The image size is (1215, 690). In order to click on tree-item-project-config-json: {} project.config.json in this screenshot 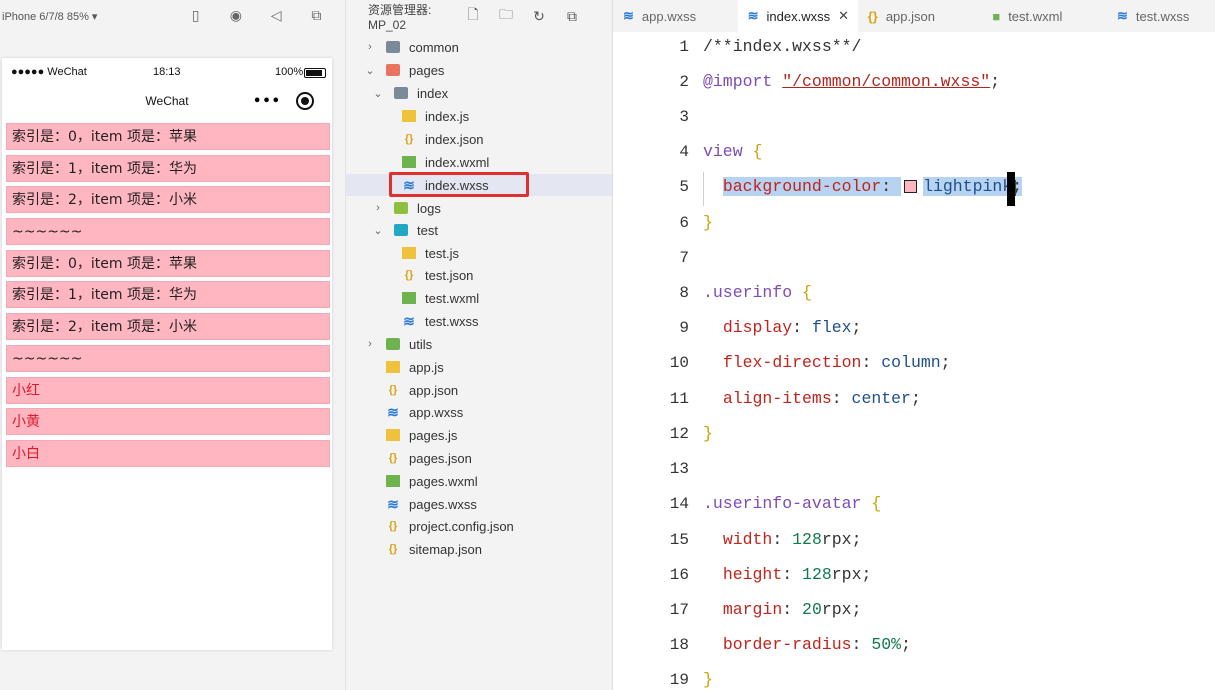, I will do `click(479, 526)`.